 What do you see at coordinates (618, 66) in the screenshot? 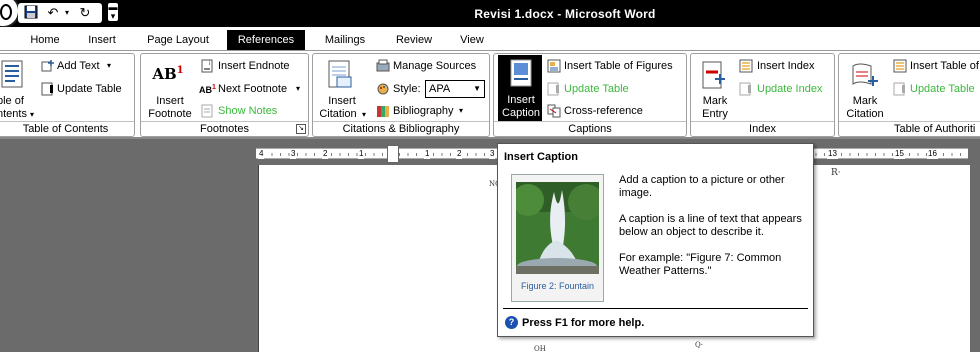
I see `insert-table-of-figures-label: Insert Table of Figures` at bounding box center [618, 66].